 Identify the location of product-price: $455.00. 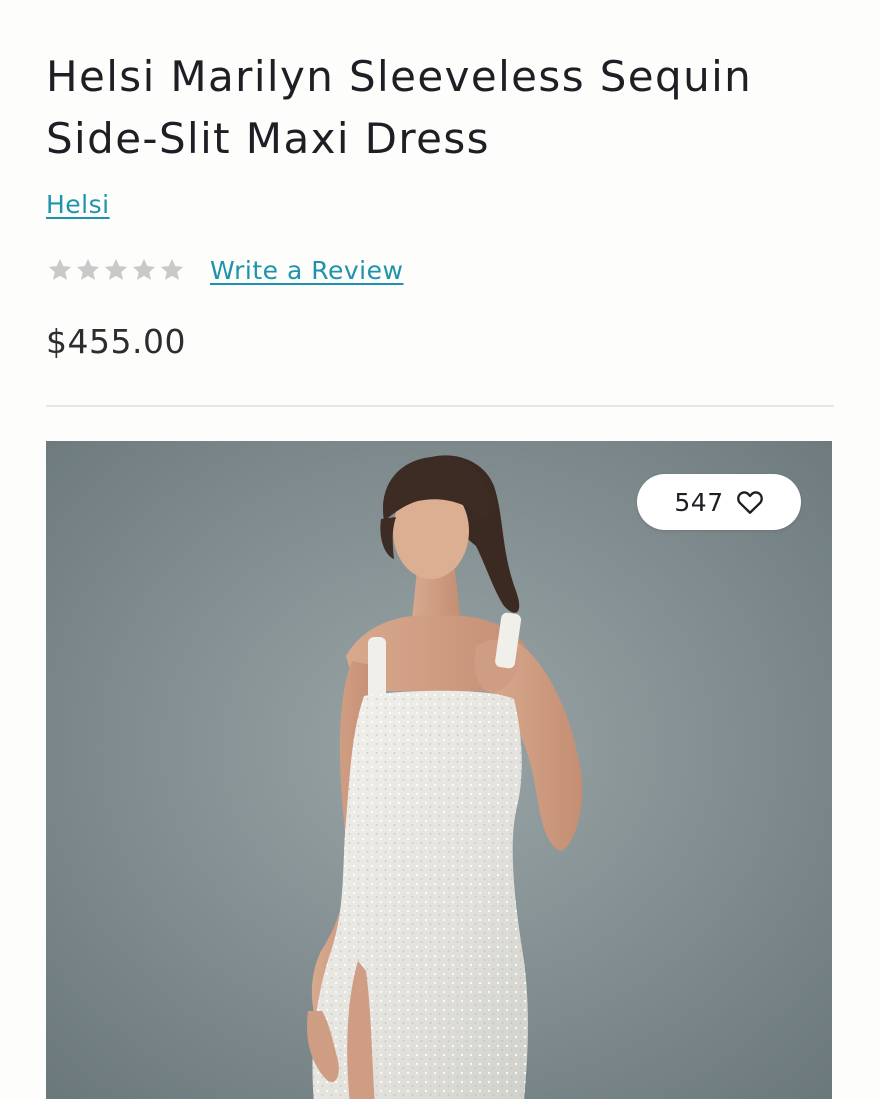
(116, 341).